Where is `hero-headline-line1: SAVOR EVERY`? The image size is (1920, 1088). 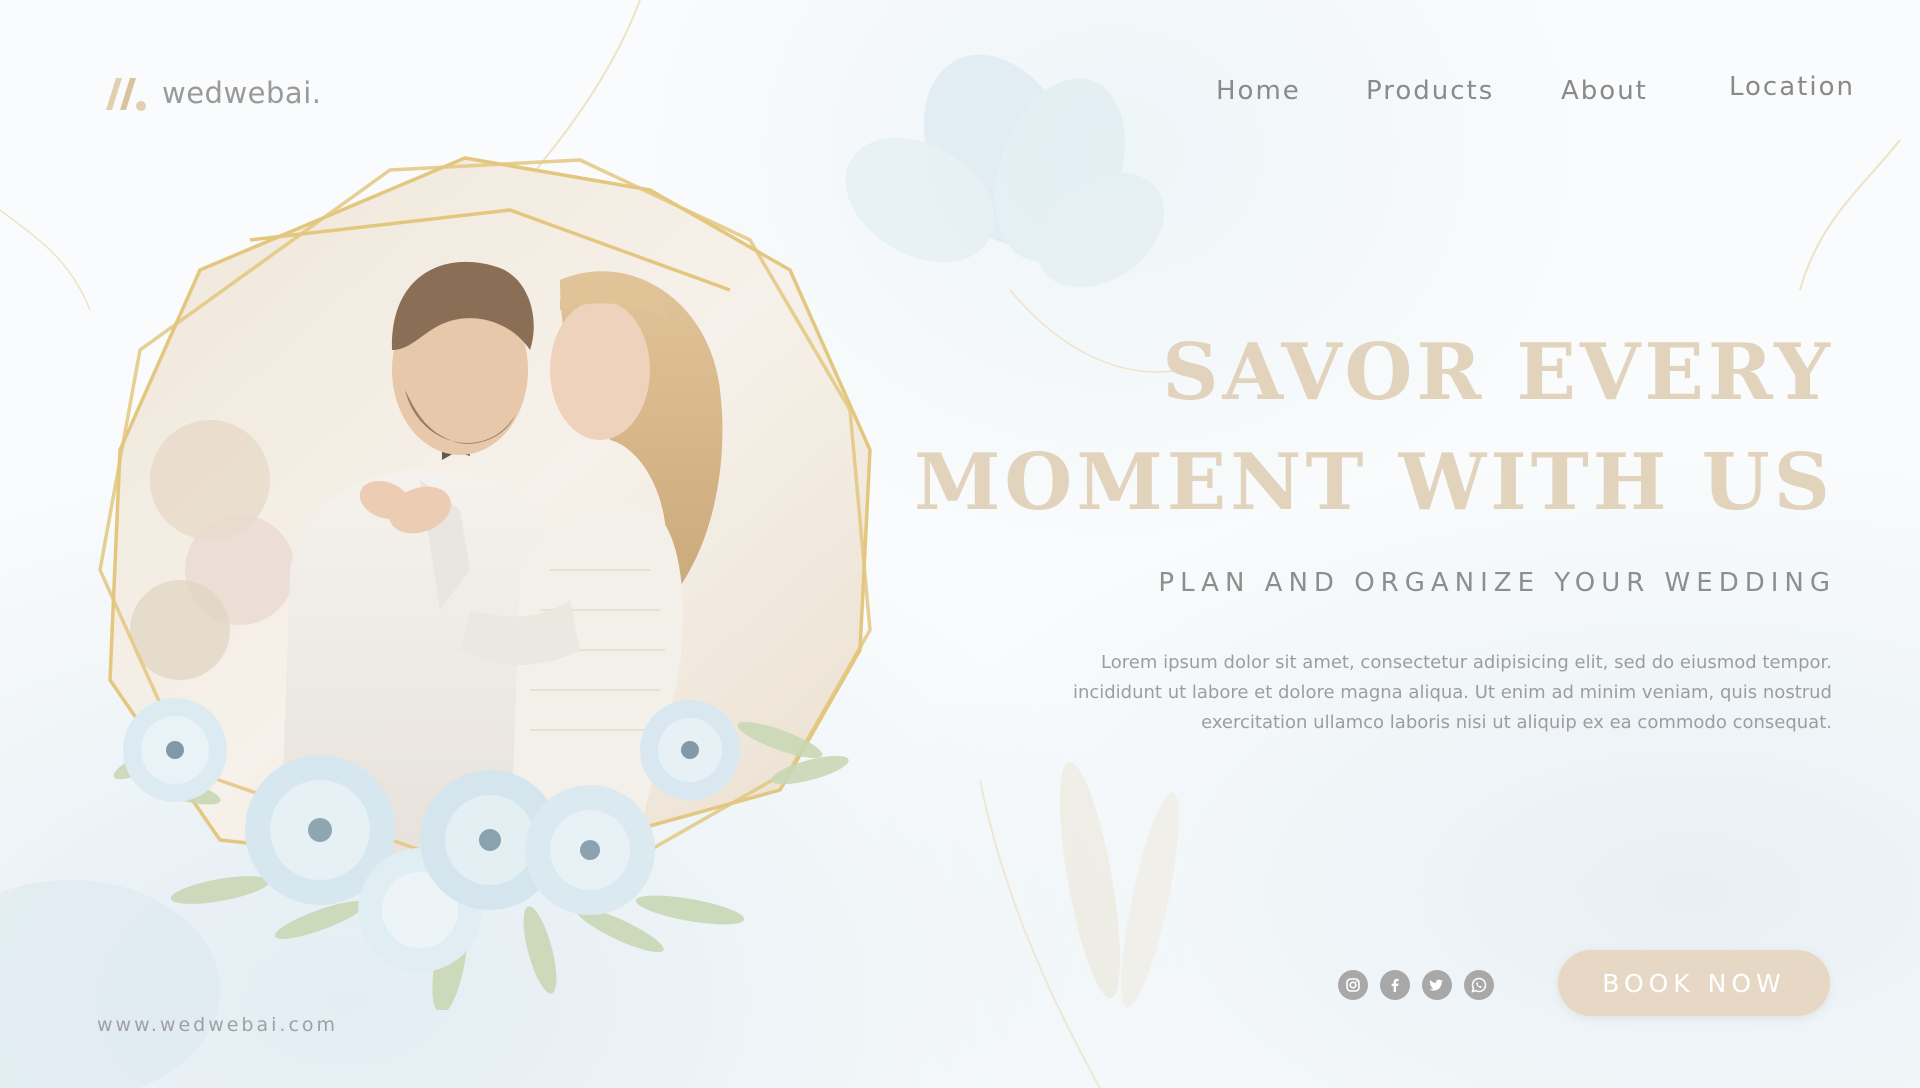
hero-headline-line1: SAVOR EVERY is located at coordinates (1498, 372).